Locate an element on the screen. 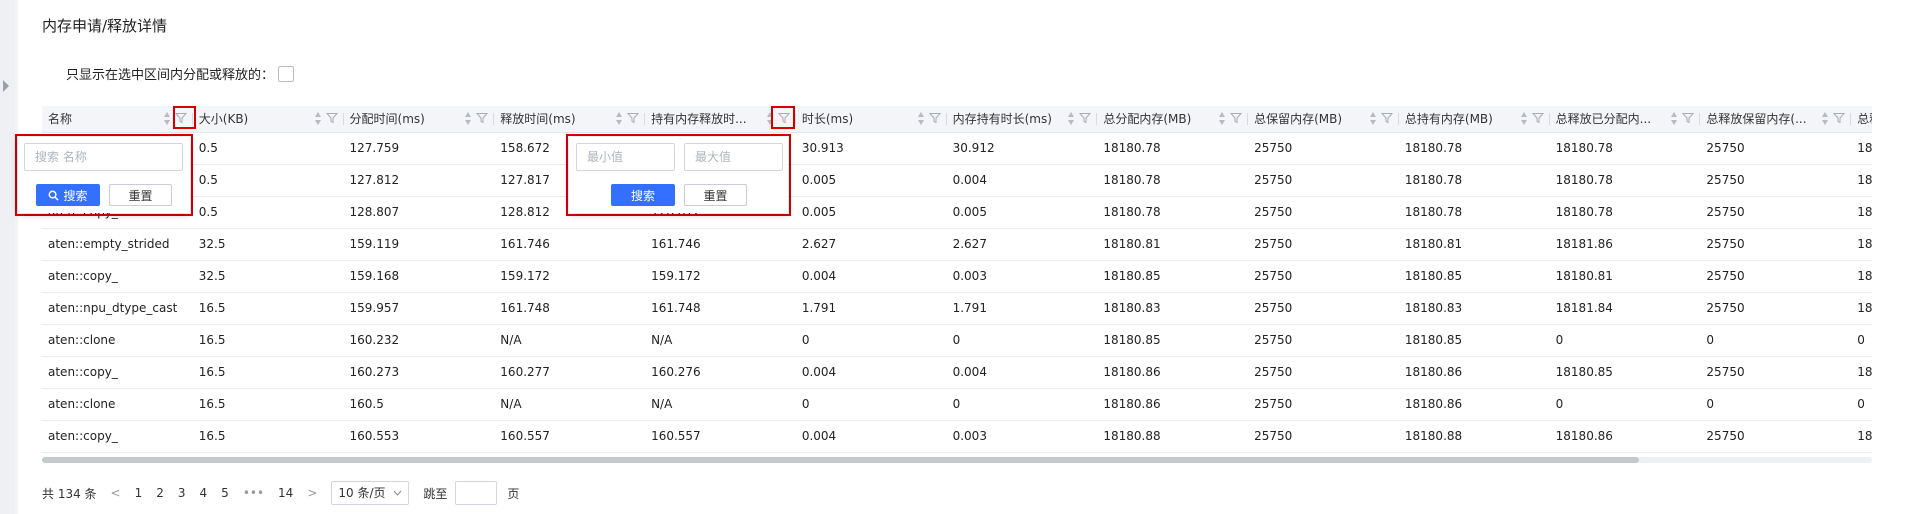  column-header: 总释 is located at coordinates (1861, 119).